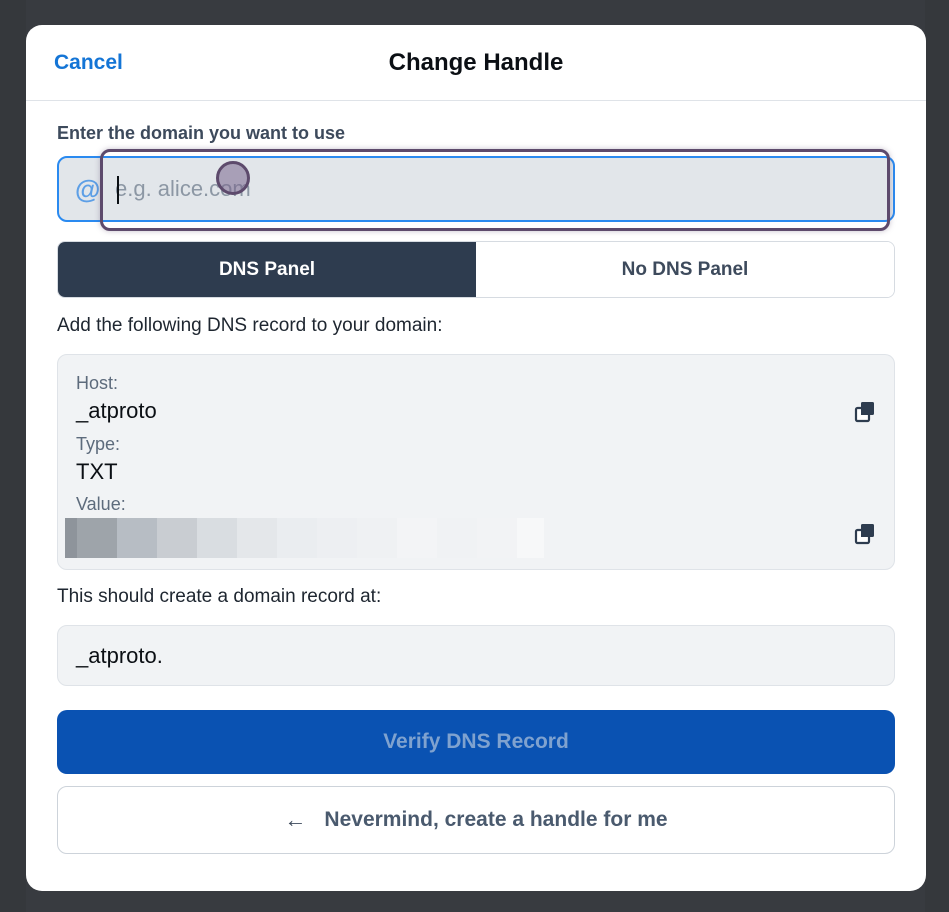 The image size is (949, 912). Describe the element at coordinates (685, 269) in the screenshot. I see `tab-no-dns-panel: No DNS Panel` at that location.